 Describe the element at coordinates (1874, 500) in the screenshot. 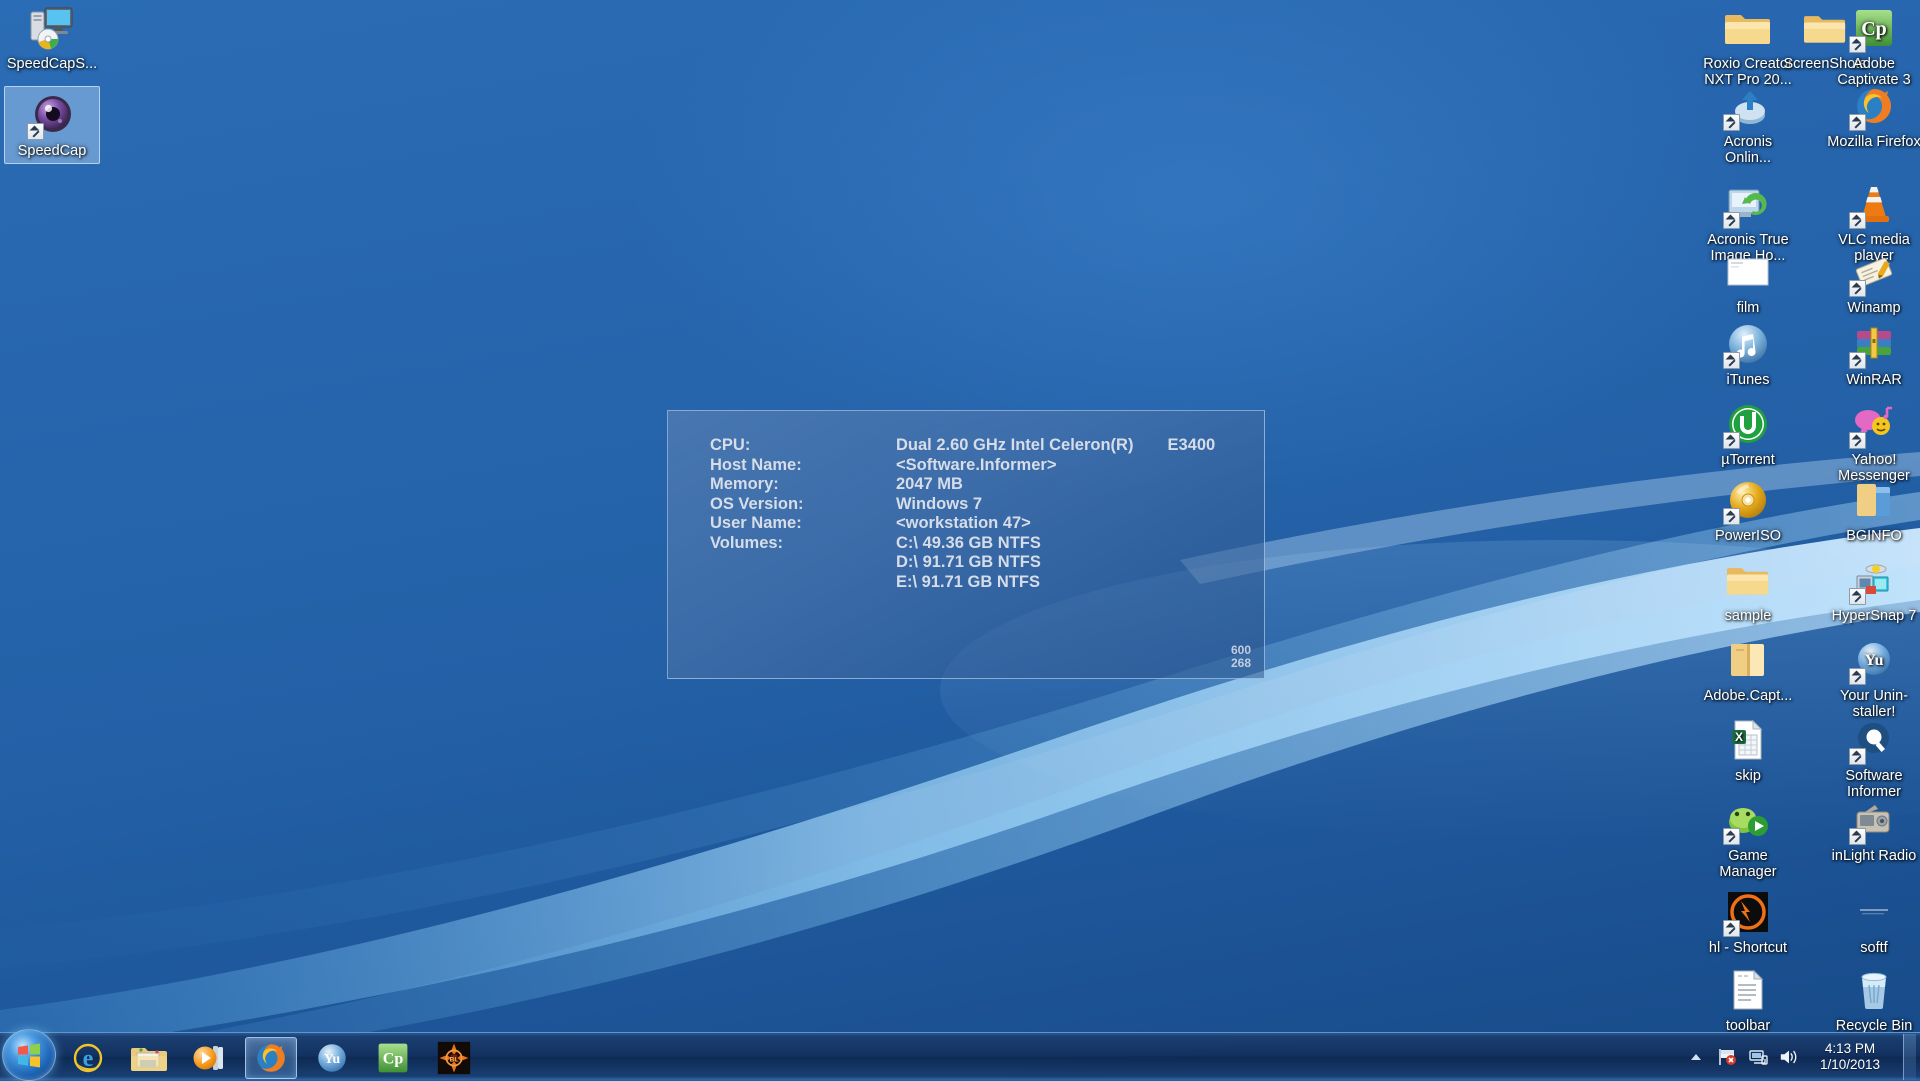

I see `folder-blue-icon` at that location.